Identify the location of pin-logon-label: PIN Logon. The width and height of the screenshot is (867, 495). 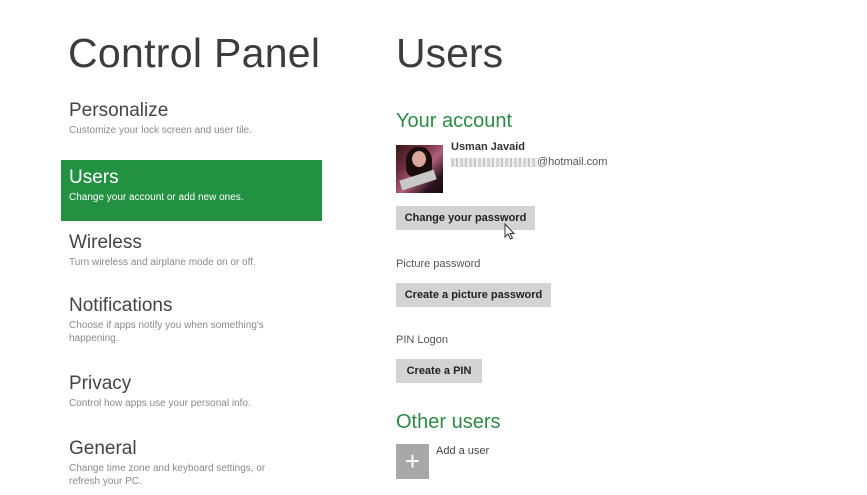
(422, 340).